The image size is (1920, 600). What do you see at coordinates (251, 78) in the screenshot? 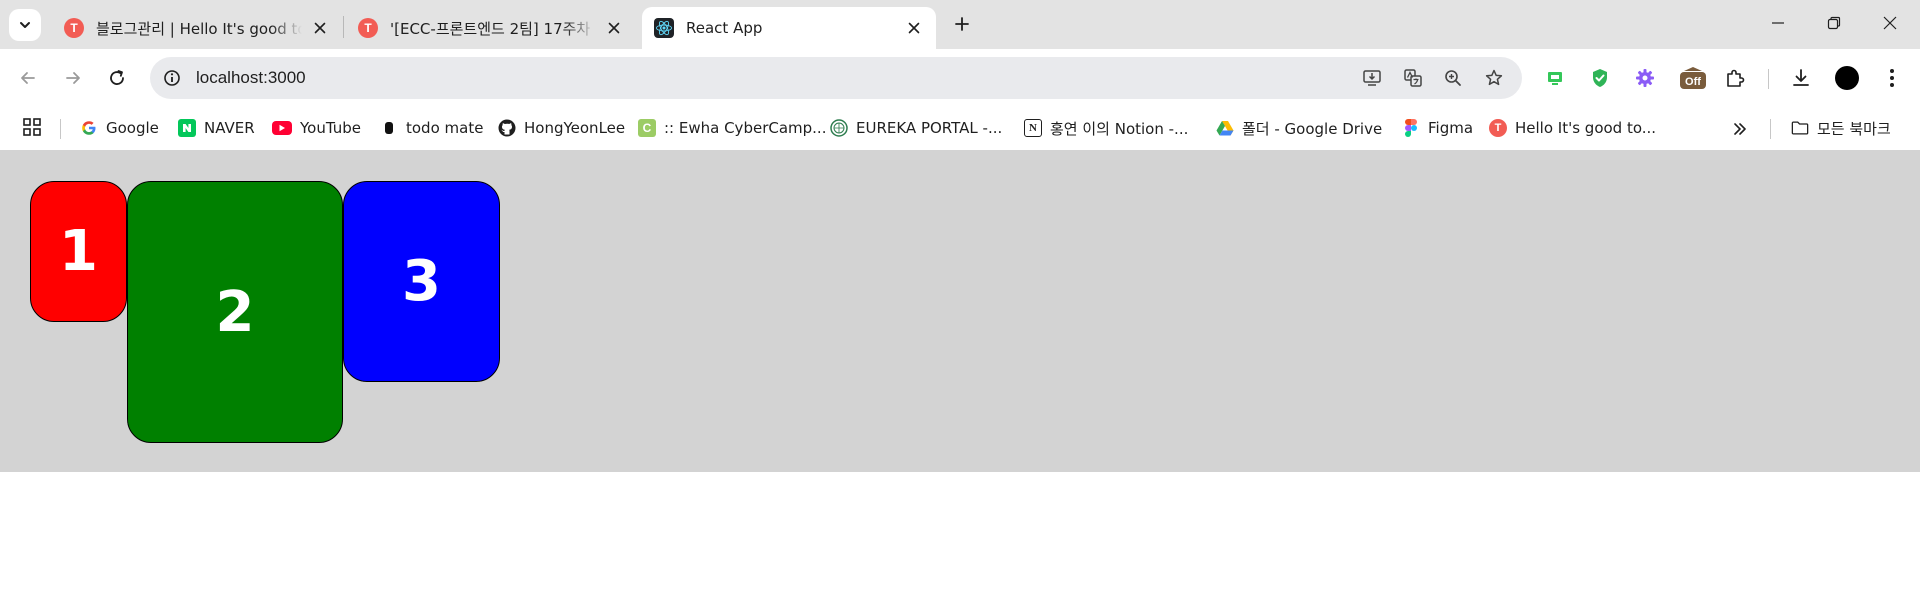
I see `url-text: localhost:3000` at bounding box center [251, 78].